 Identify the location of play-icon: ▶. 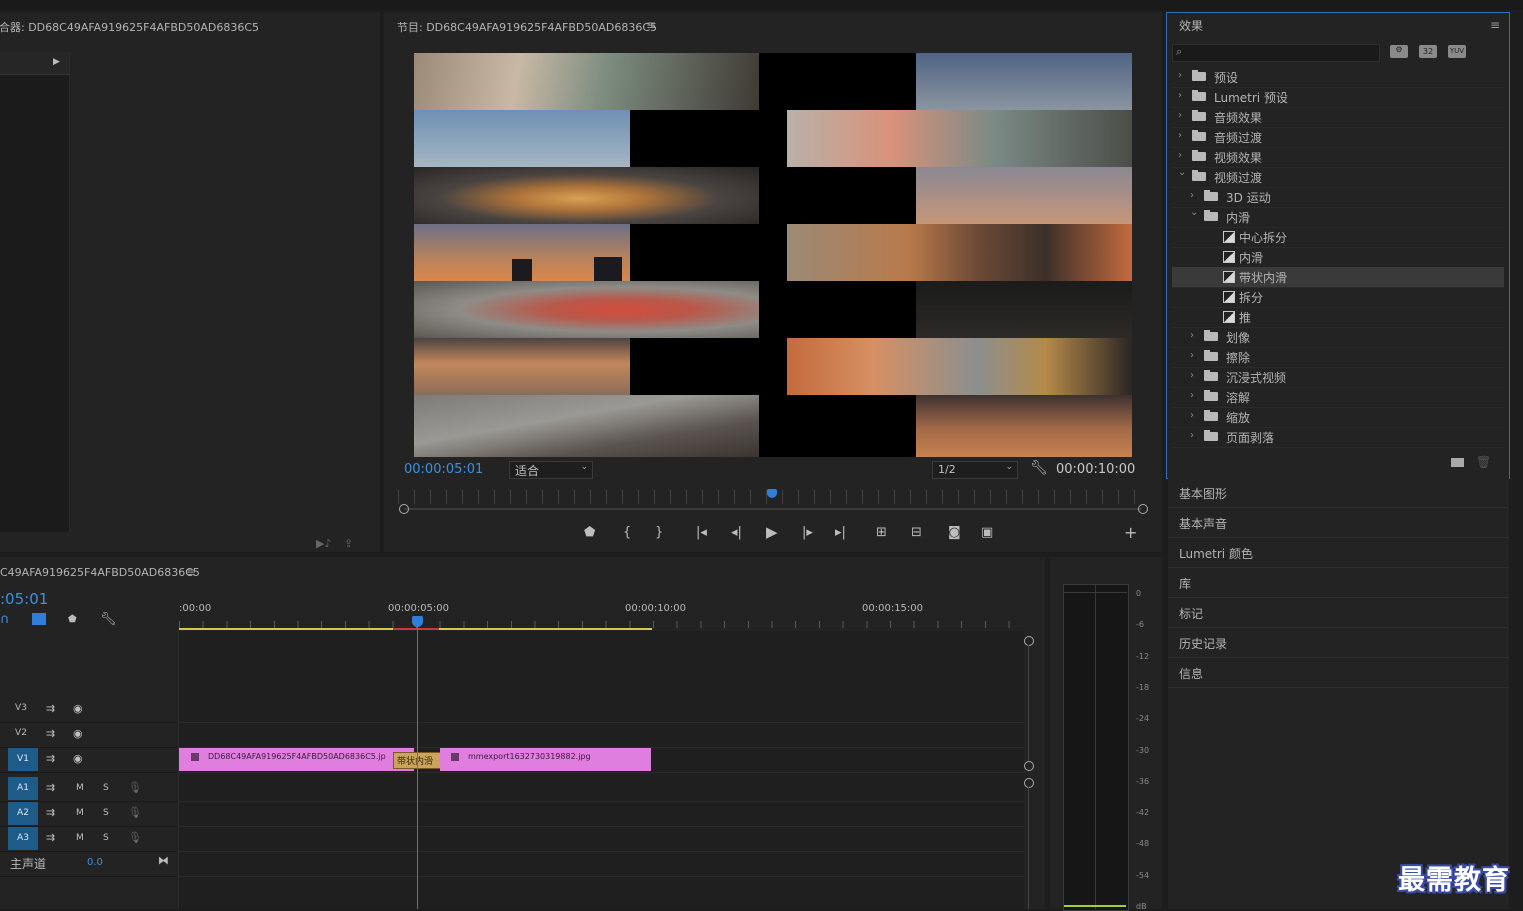
(772, 532).